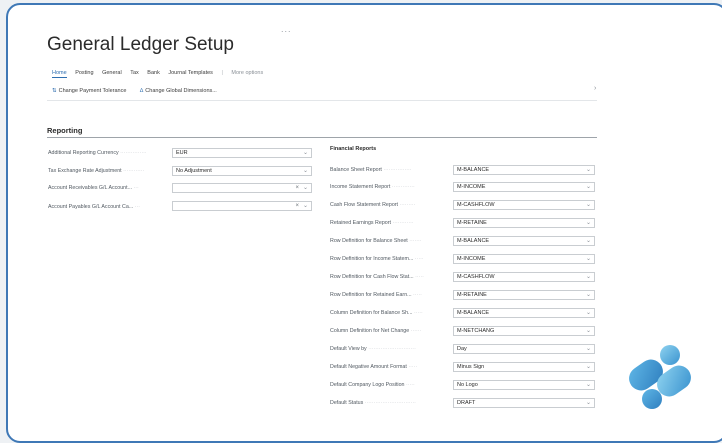 Image resolution: width=722 pixels, height=443 pixels. What do you see at coordinates (524, 205) in the screenshot?
I see `cash-flow-statement-report-select: M-CASHFLOW ⌄` at bounding box center [524, 205].